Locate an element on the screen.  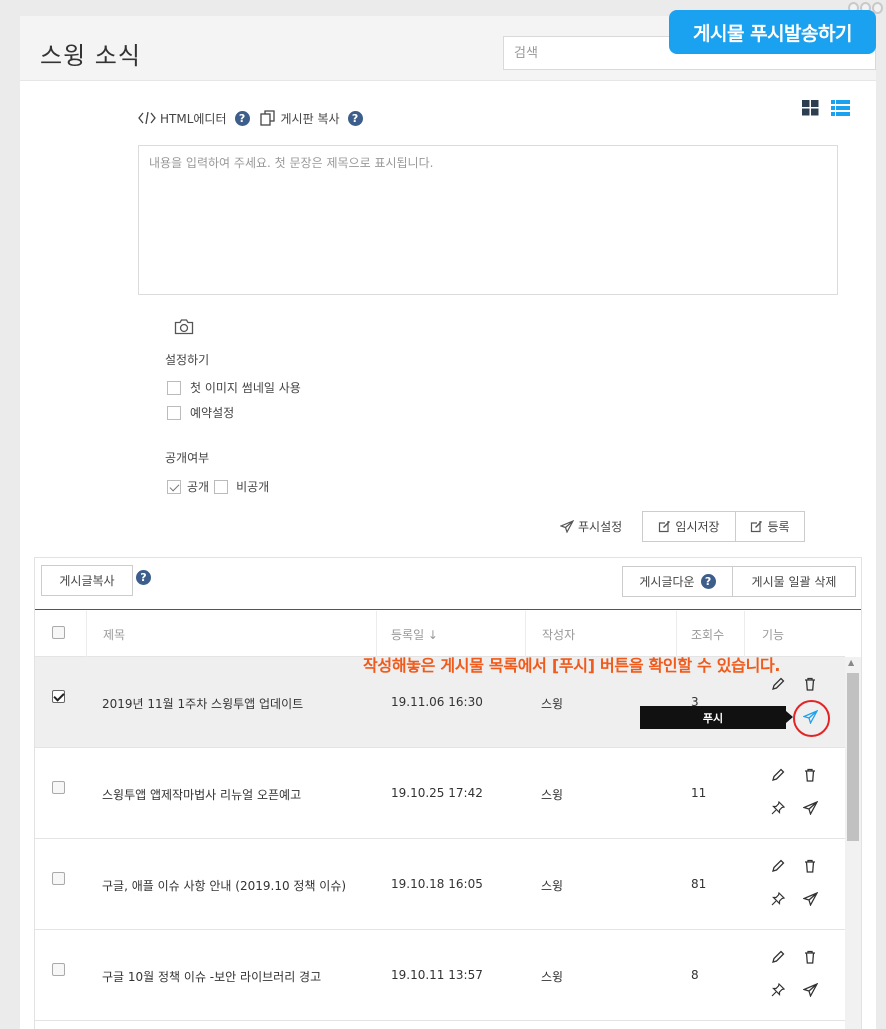
post-date: 19.10.25 17:42 is located at coordinates (437, 793).